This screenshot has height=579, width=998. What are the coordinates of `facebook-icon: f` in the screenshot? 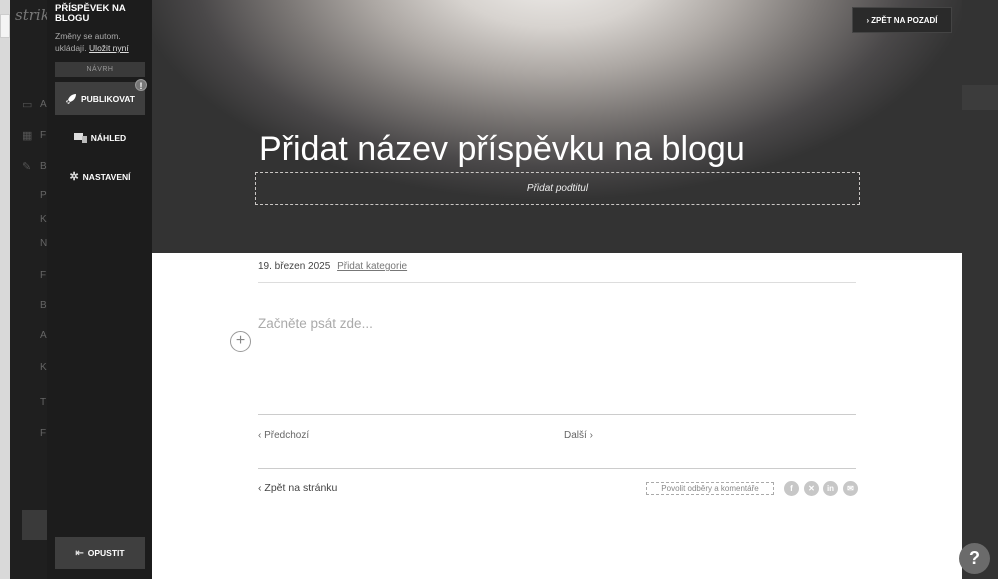 It's located at (791, 488).